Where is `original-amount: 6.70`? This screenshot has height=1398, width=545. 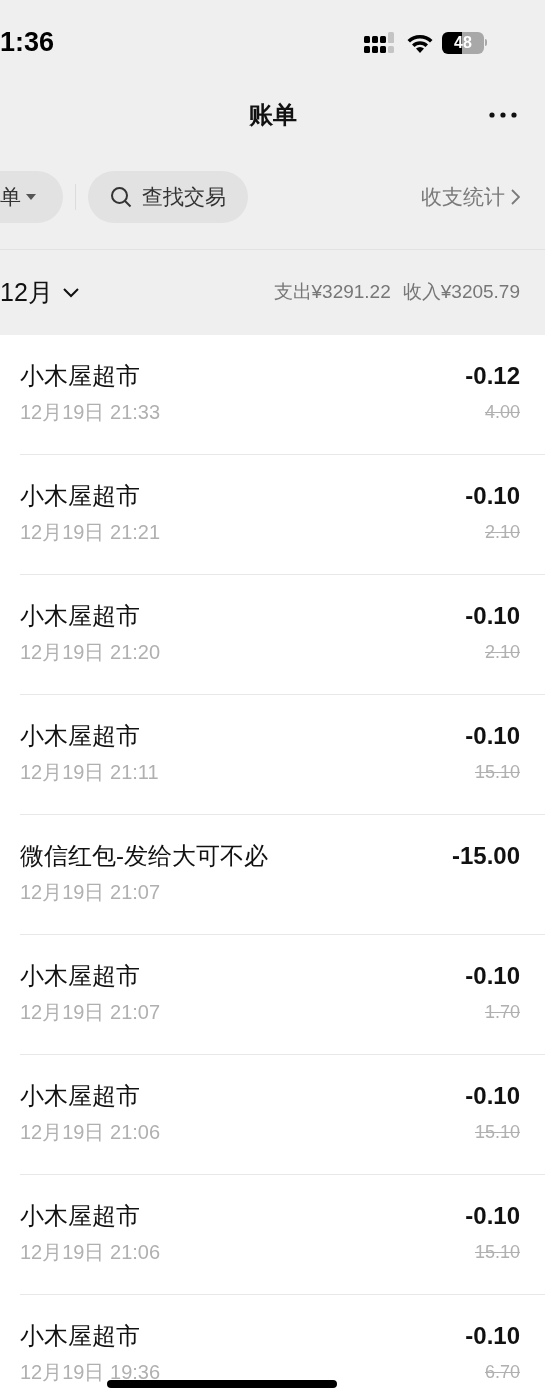 original-amount: 6.70 is located at coordinates (502, 1372).